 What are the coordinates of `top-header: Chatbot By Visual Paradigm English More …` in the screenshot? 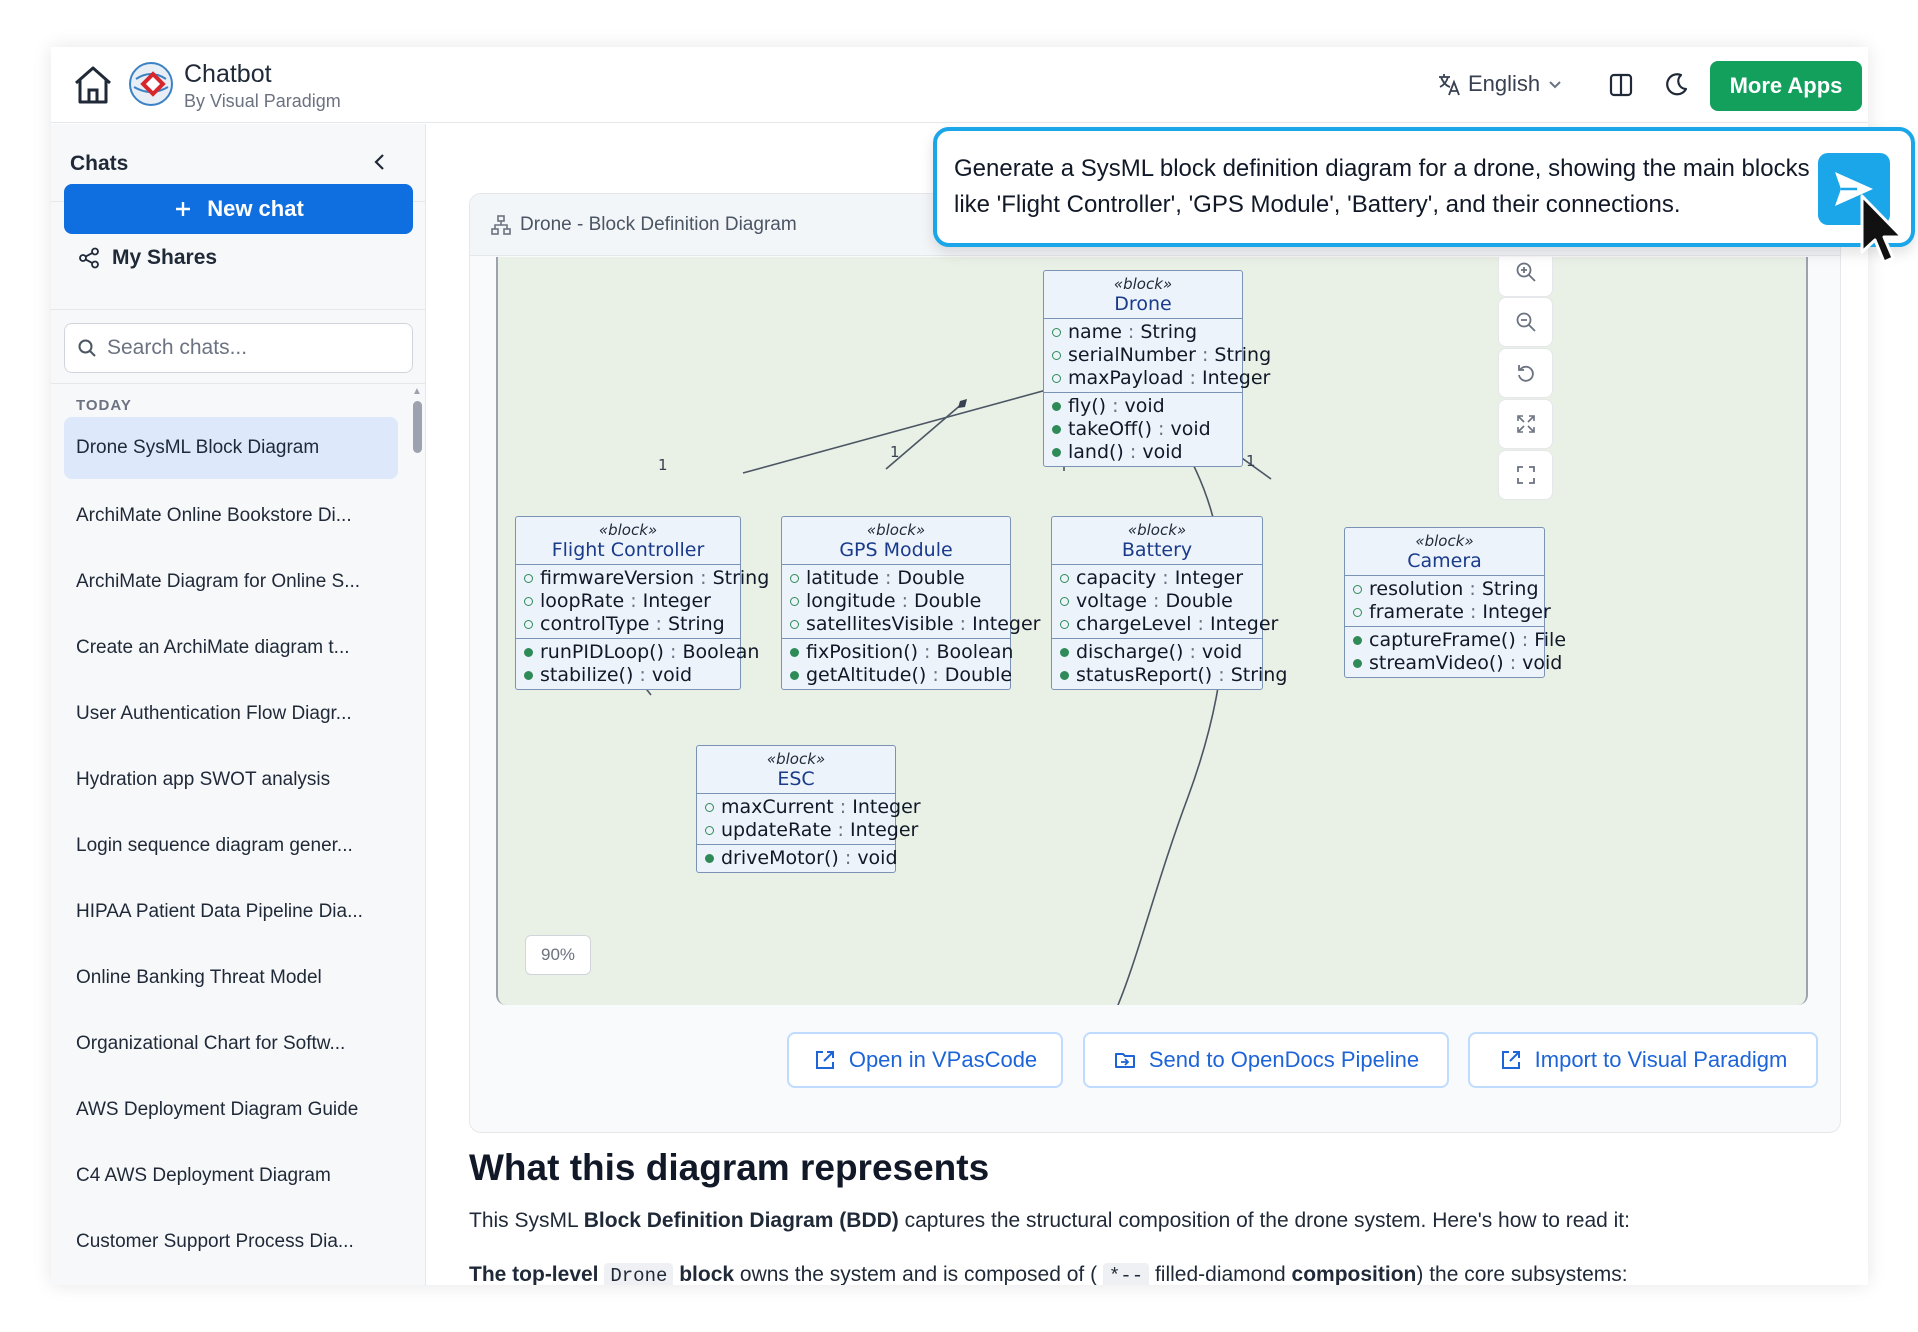 It's located at (959, 85).